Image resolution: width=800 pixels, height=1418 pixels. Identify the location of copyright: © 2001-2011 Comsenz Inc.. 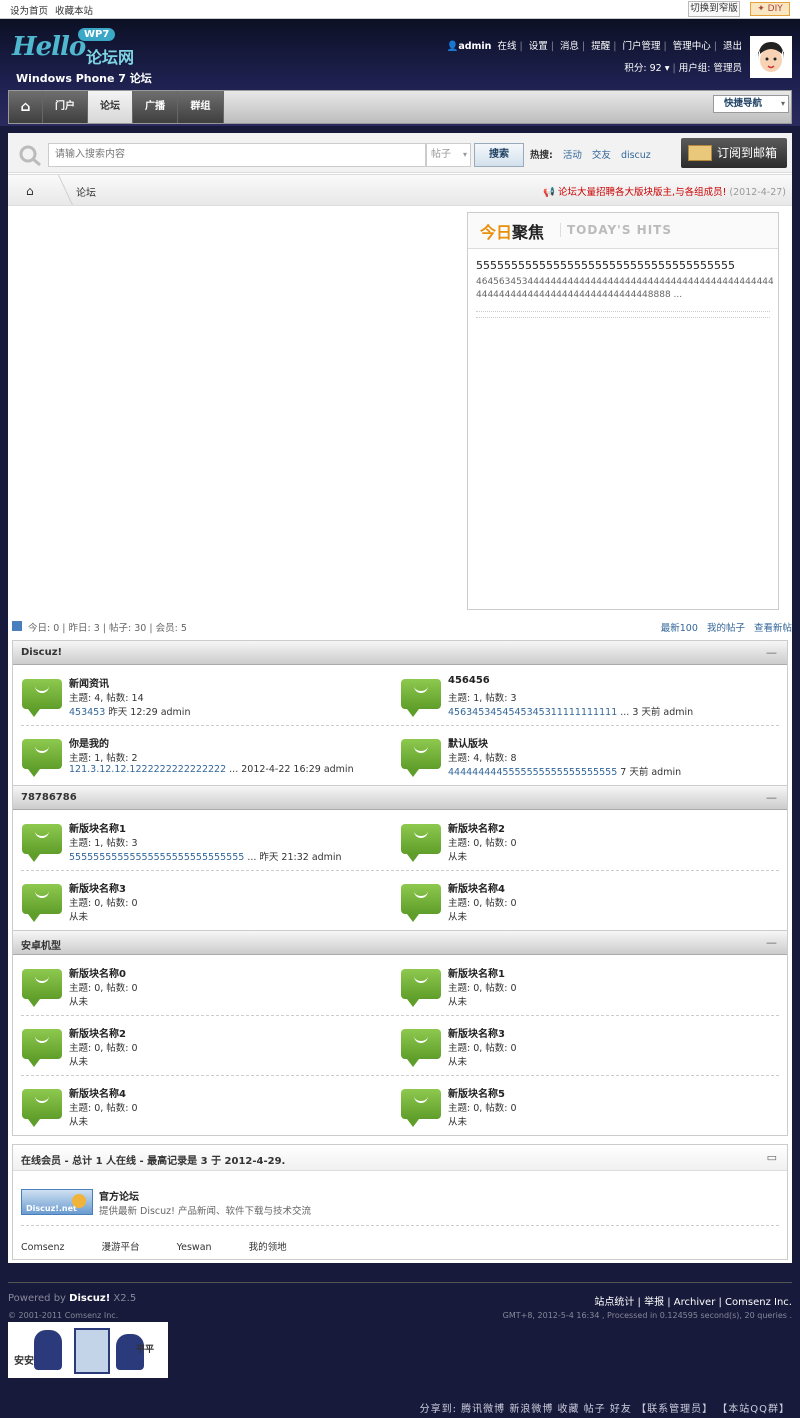
(63, 1315).